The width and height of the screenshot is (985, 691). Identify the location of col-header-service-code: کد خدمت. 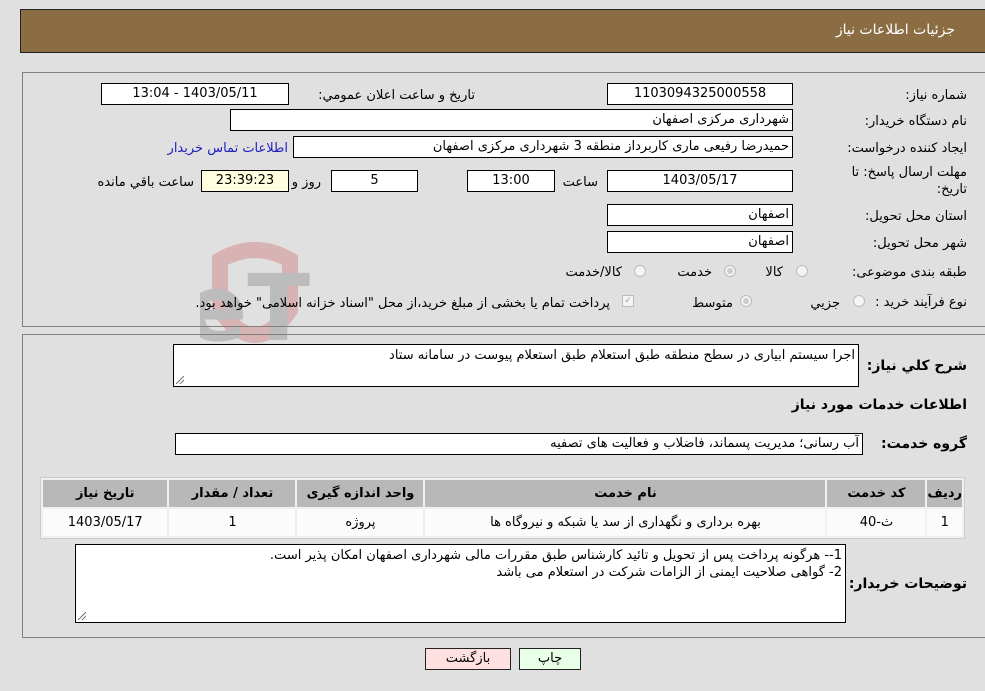
(876, 493).